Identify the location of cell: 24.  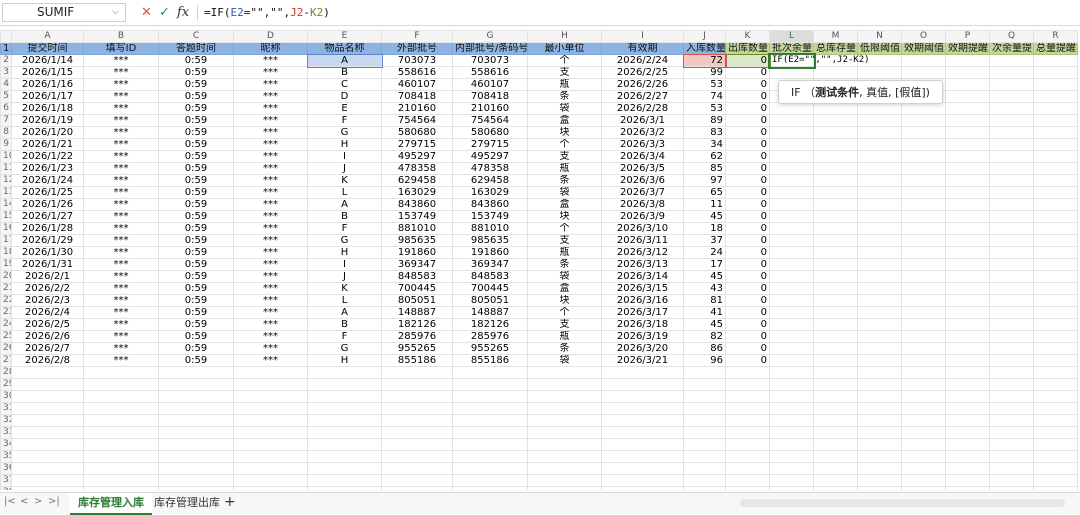
(704, 252).